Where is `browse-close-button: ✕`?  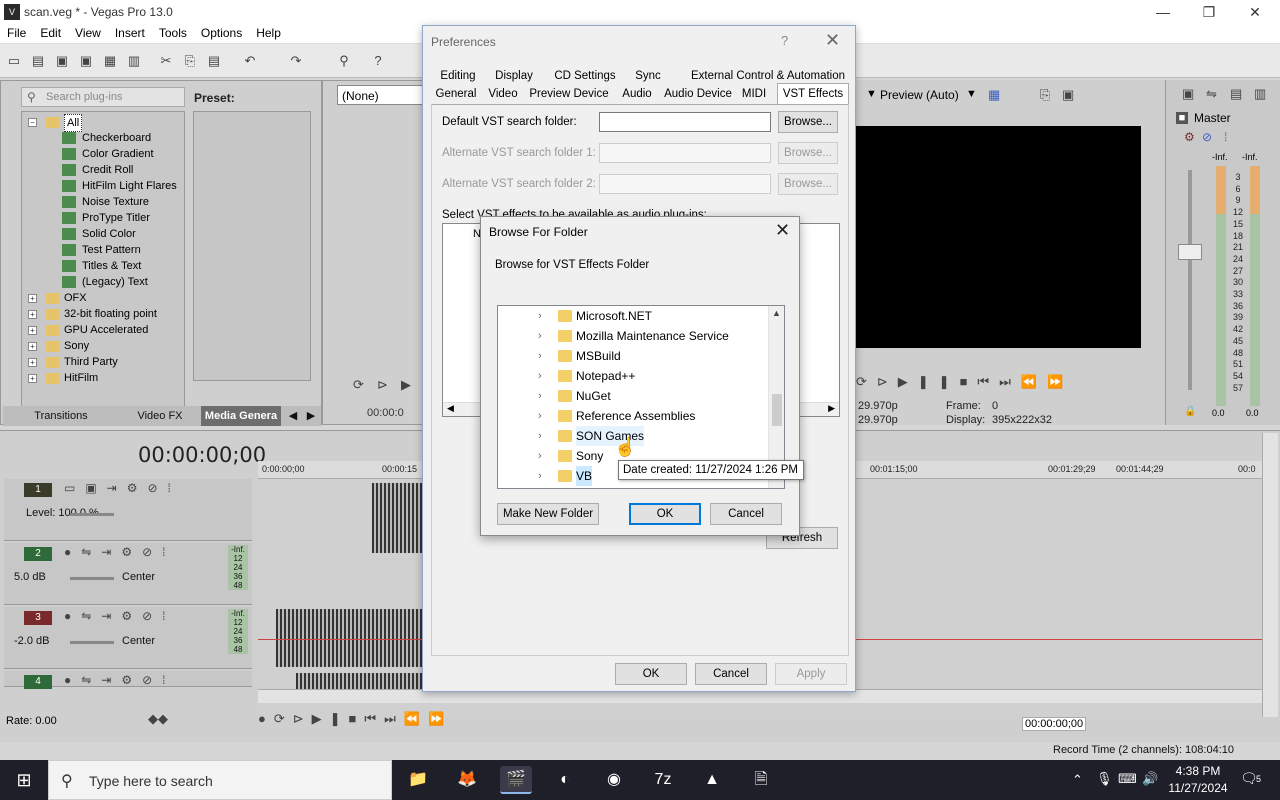 browse-close-button: ✕ is located at coordinates (782, 230).